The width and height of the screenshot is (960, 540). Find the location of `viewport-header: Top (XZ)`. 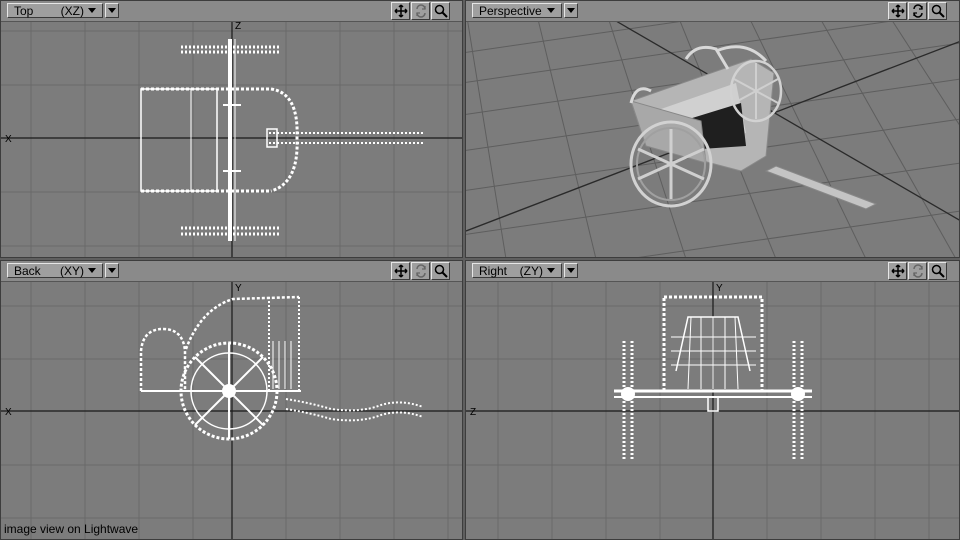

viewport-header: Top (XZ) is located at coordinates (231, 11).